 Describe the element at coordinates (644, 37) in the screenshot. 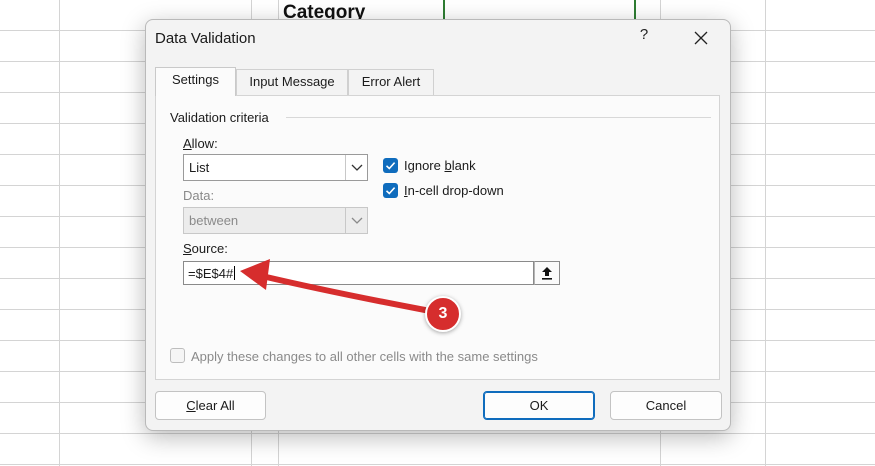

I see `help-button: ?` at that location.